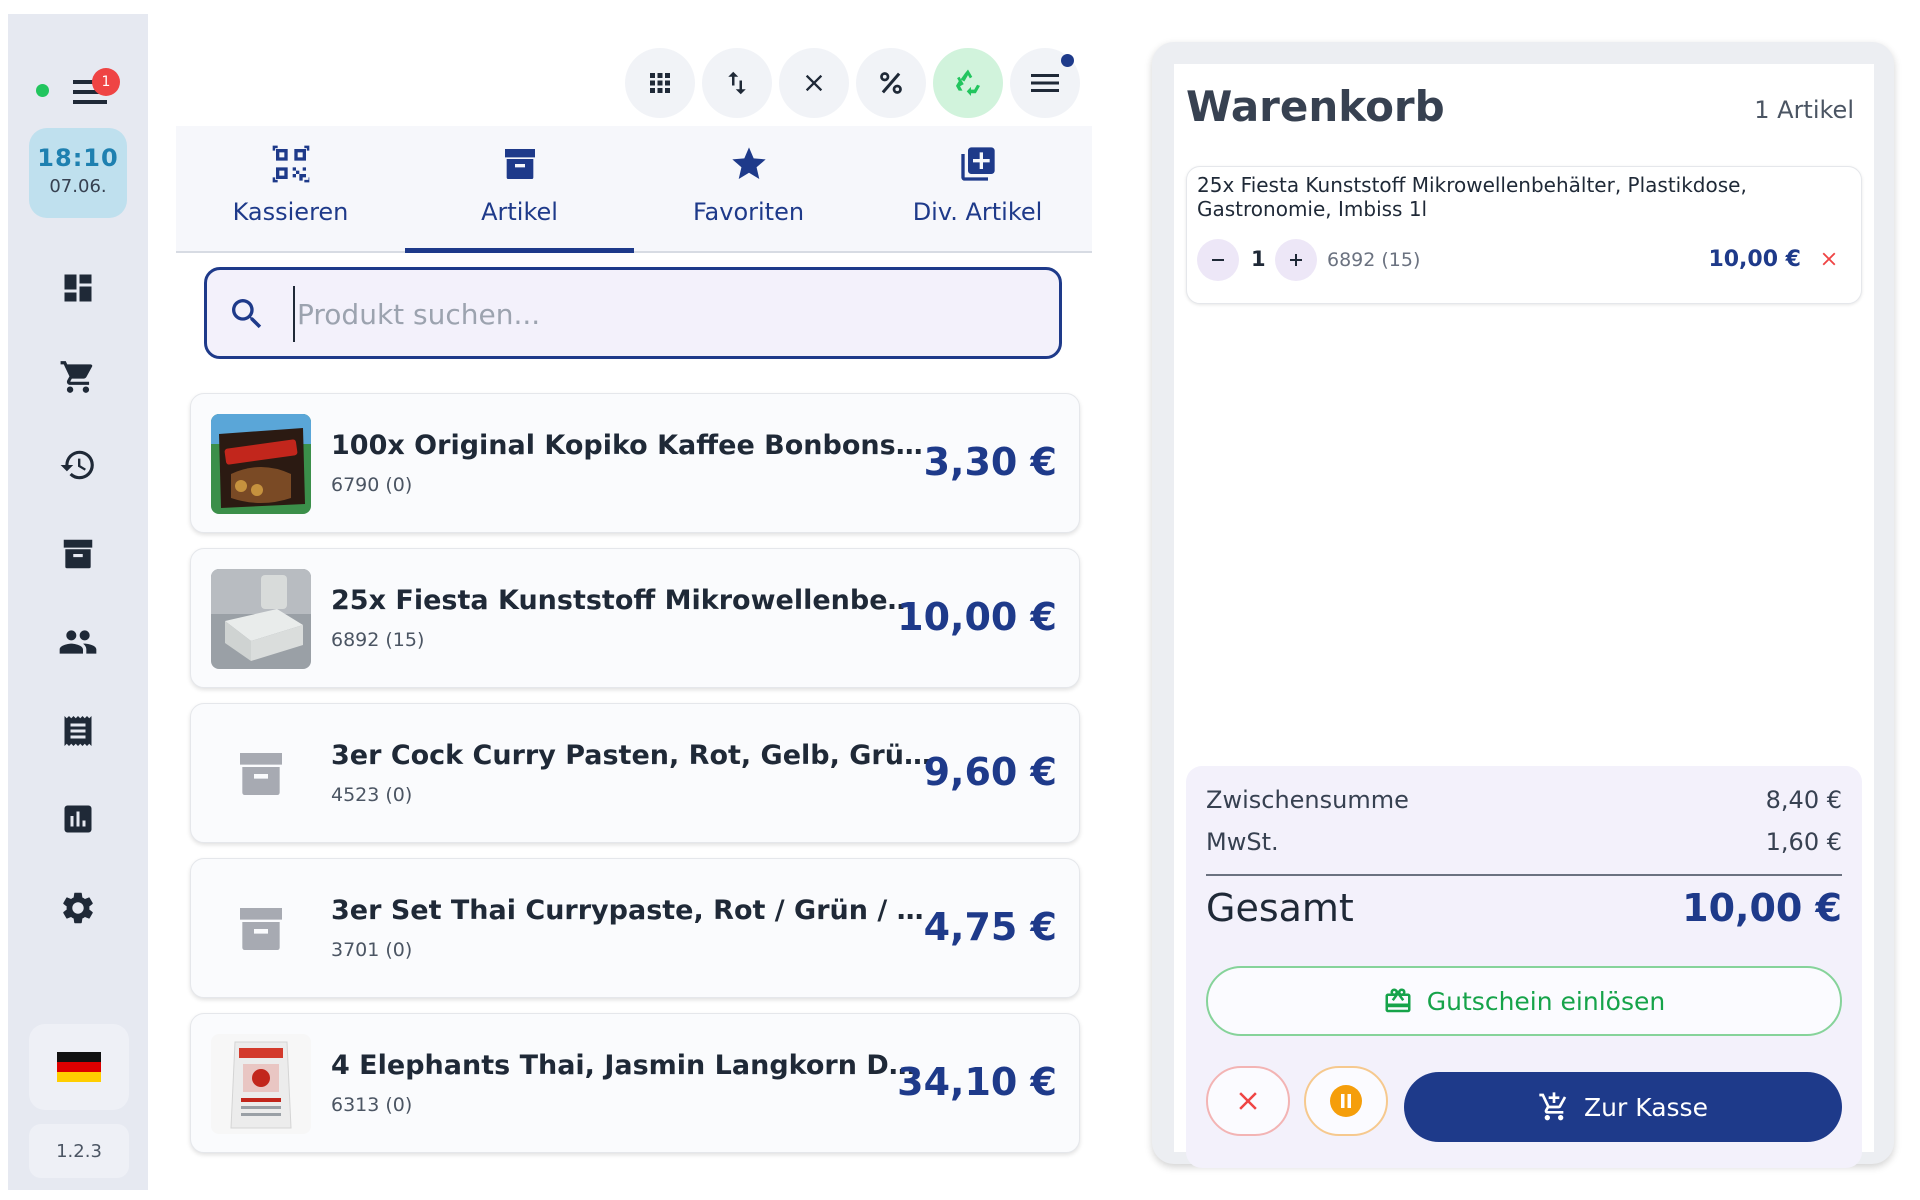 Image resolution: width=1920 pixels, height=1200 pixels. Describe the element at coordinates (106, 82) in the screenshot. I see `notification-badge: 1` at that location.